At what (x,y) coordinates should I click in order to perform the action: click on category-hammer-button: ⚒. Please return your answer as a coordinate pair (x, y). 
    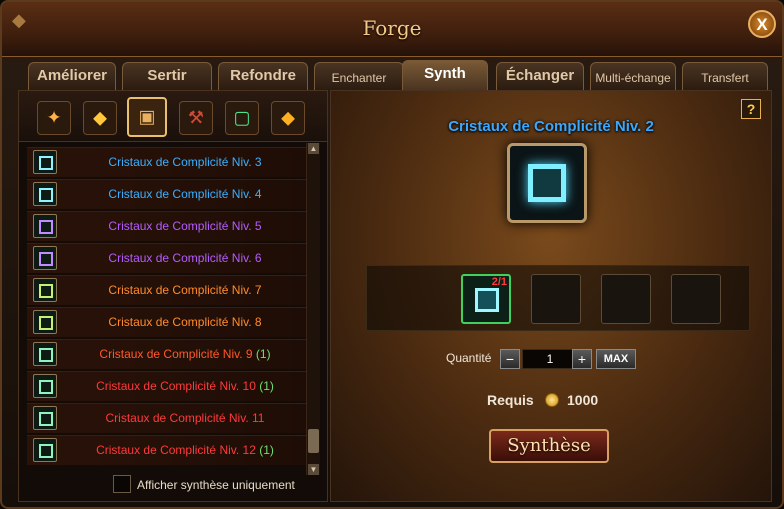
    Looking at the image, I should click on (196, 118).